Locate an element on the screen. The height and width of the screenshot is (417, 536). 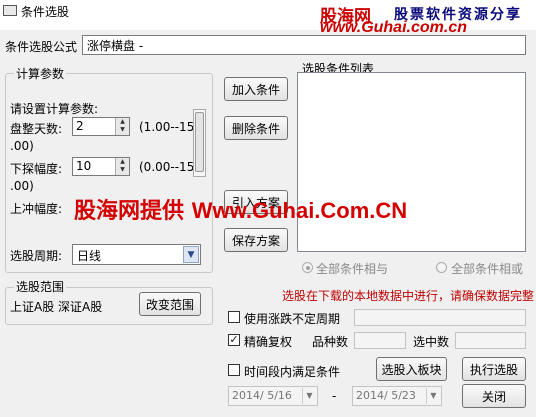
stock-count-label: 品种数 is located at coordinates (330, 342).